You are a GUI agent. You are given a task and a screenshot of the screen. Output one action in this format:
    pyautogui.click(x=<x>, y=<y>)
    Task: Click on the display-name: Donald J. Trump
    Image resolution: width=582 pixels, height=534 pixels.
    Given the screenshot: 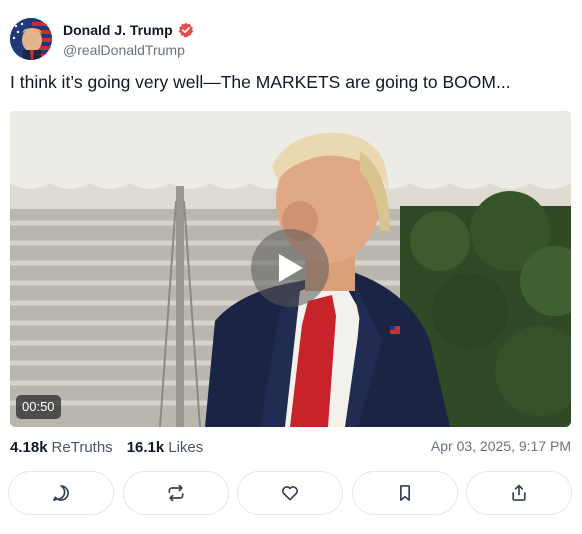 What is the action you would take?
    pyautogui.click(x=118, y=30)
    